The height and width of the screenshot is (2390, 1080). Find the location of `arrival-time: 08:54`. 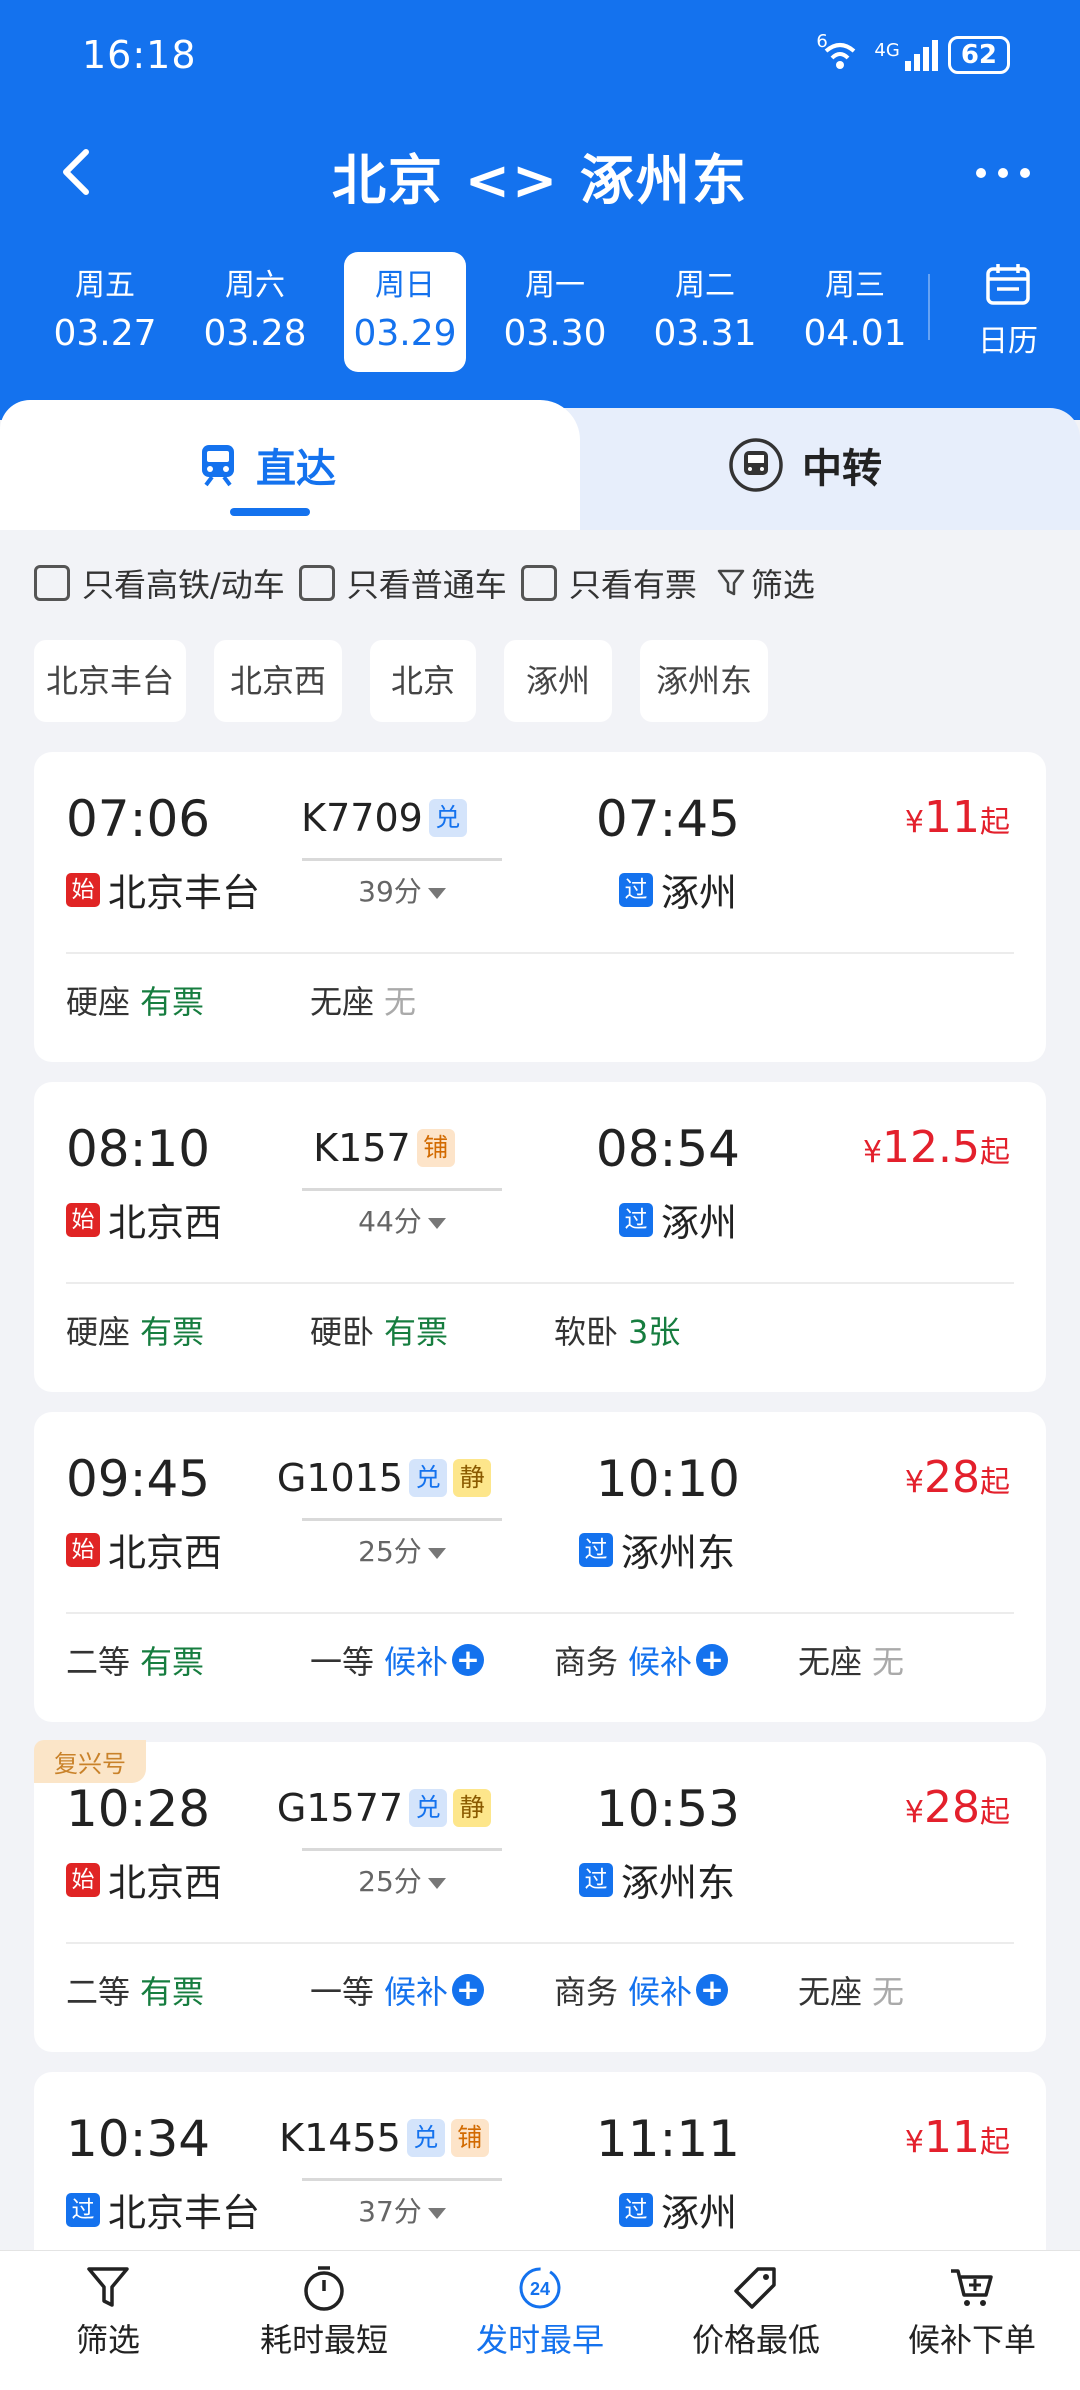

arrival-time: 08:54 is located at coordinates (667, 1149).